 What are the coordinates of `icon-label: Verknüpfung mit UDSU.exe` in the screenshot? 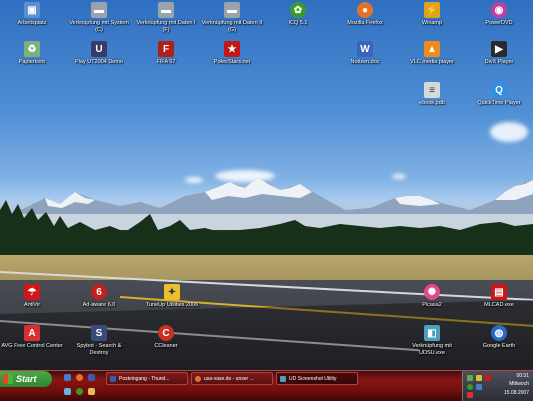 It's located at (432, 349).